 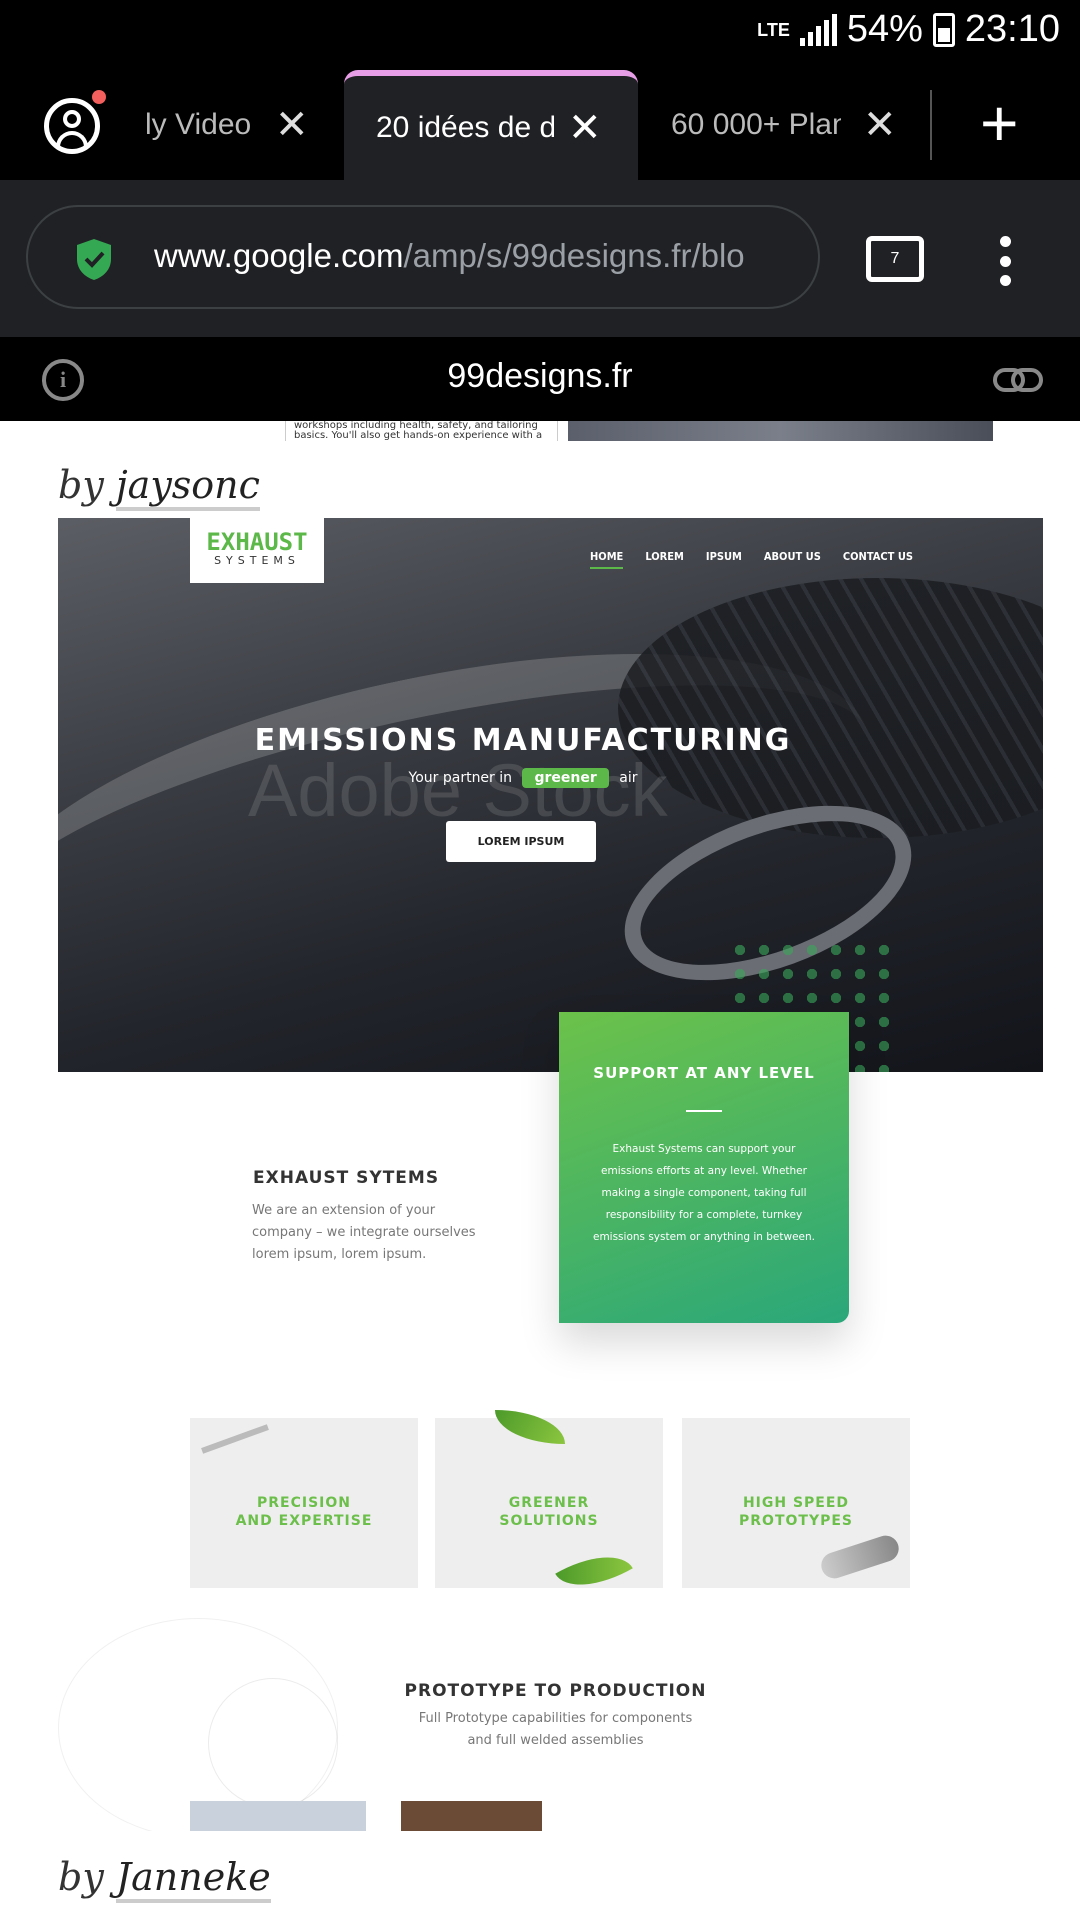 I want to click on feature-greener: GREENER SOLUTIONS, so click(x=549, y=1507).